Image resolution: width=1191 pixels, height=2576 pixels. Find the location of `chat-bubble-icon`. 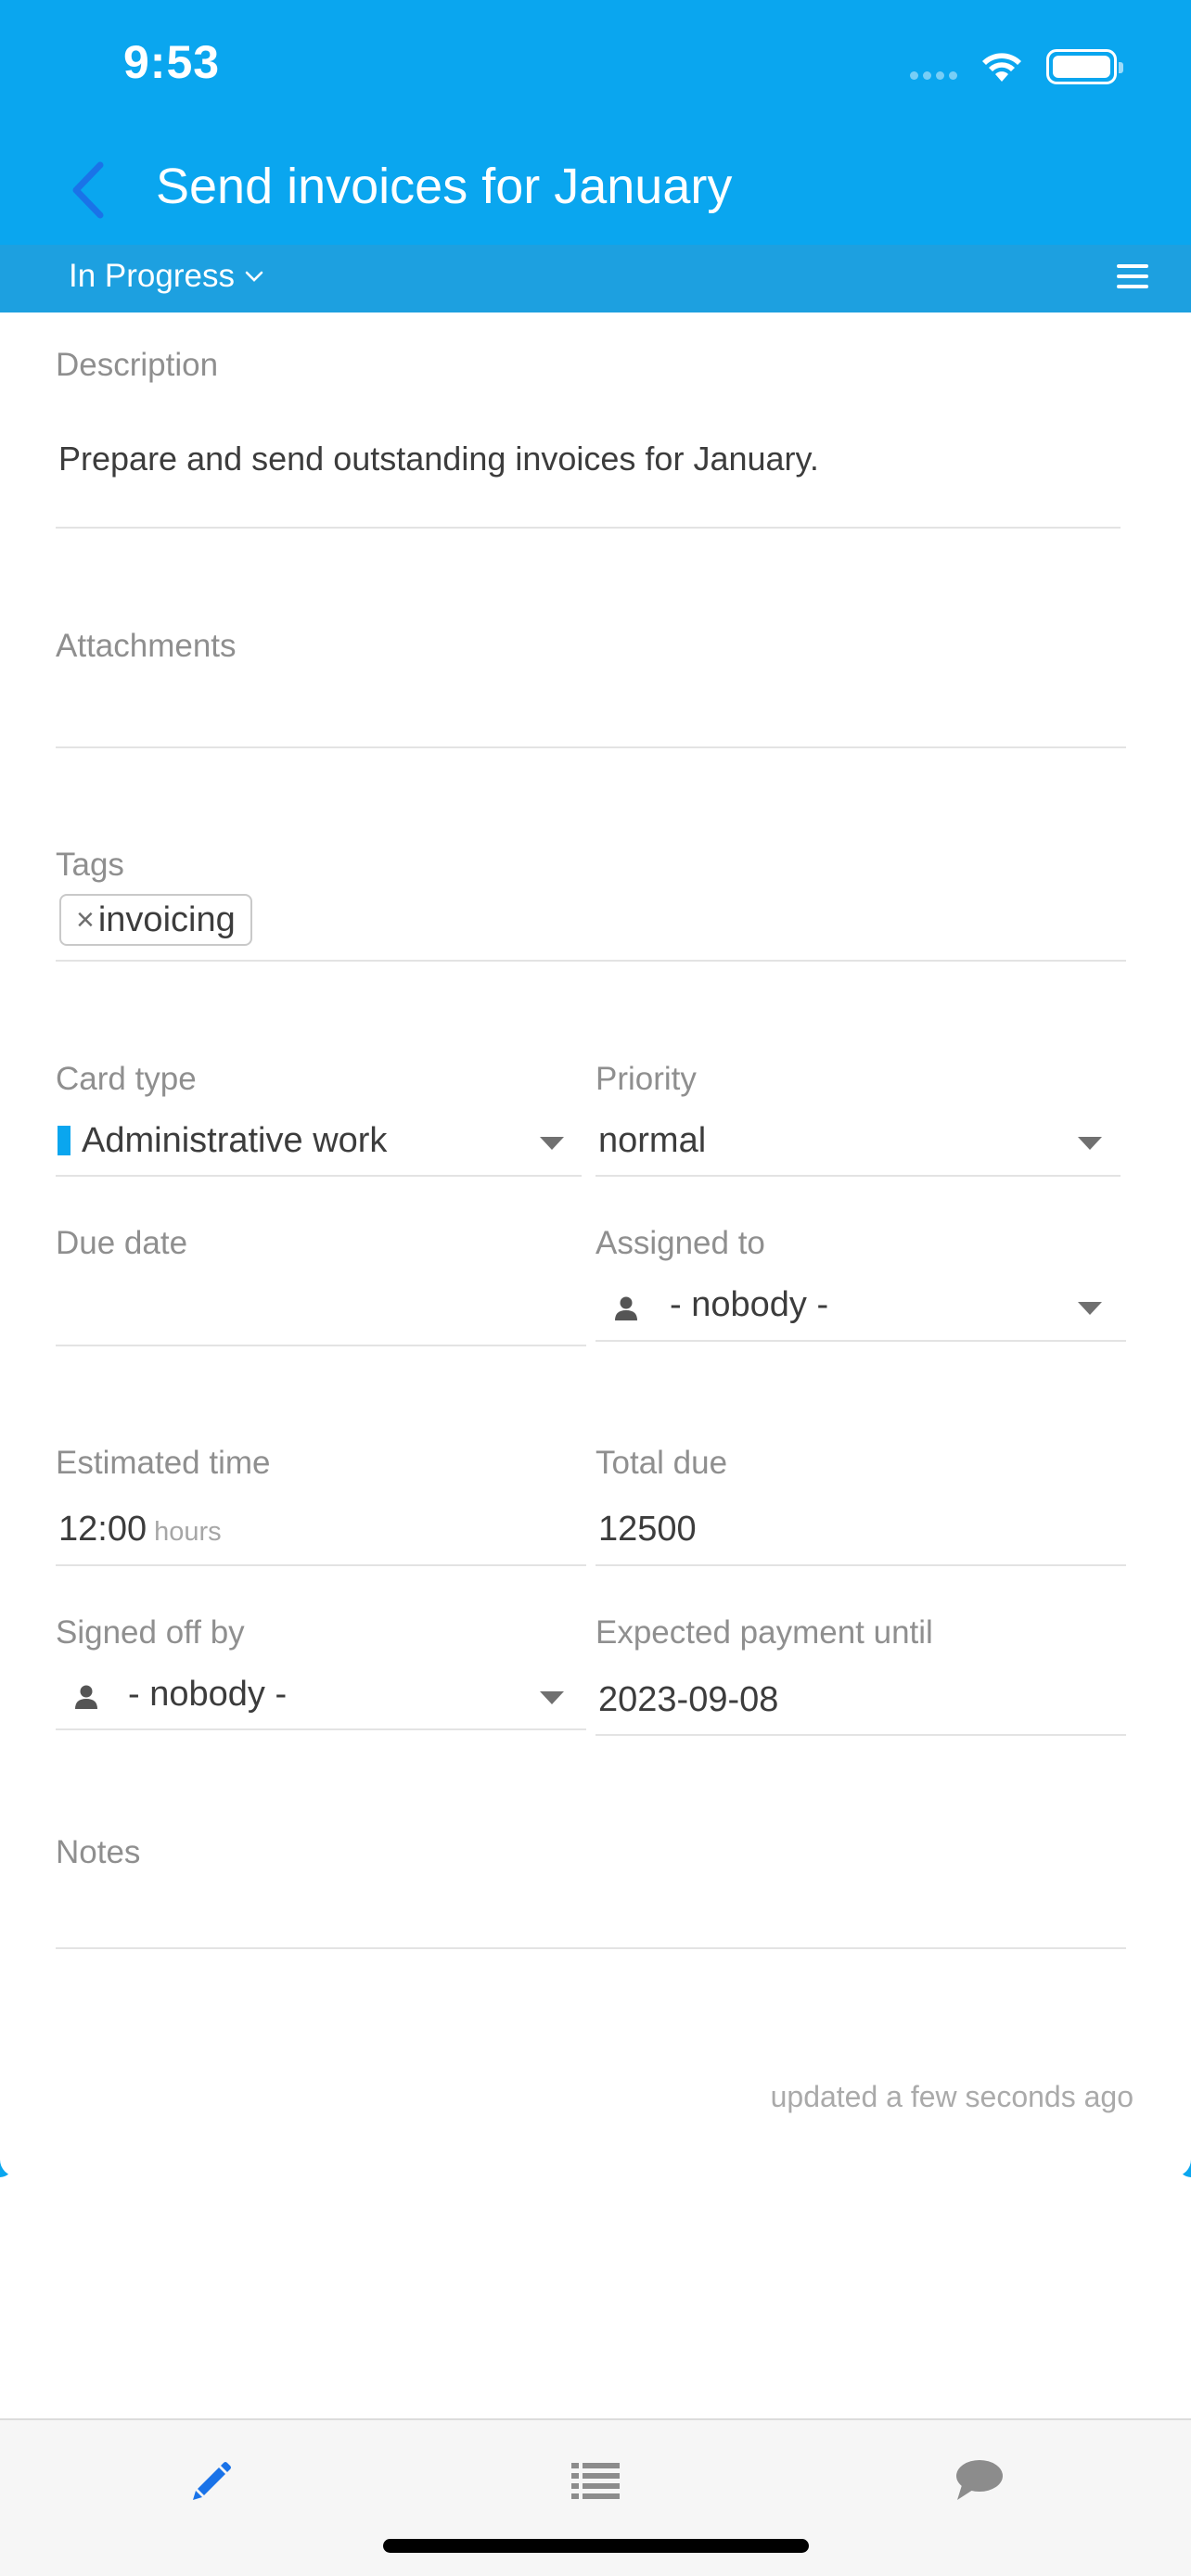

chat-bubble-icon is located at coordinates (980, 2480).